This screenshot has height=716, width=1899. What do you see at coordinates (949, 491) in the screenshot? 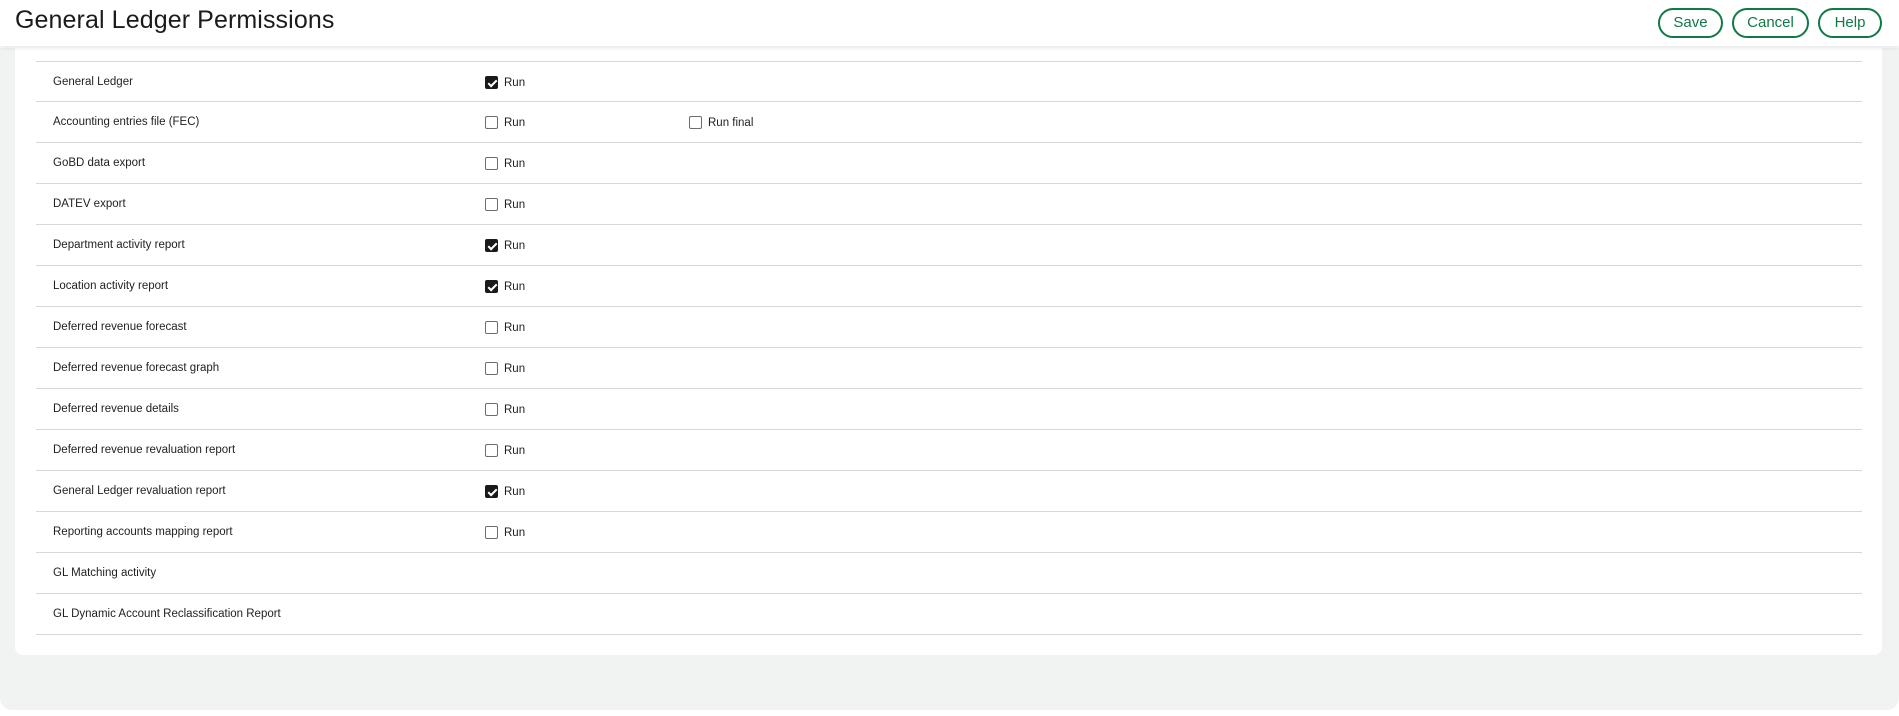
I see `permission-row: General Ledger revaluation report Run` at bounding box center [949, 491].